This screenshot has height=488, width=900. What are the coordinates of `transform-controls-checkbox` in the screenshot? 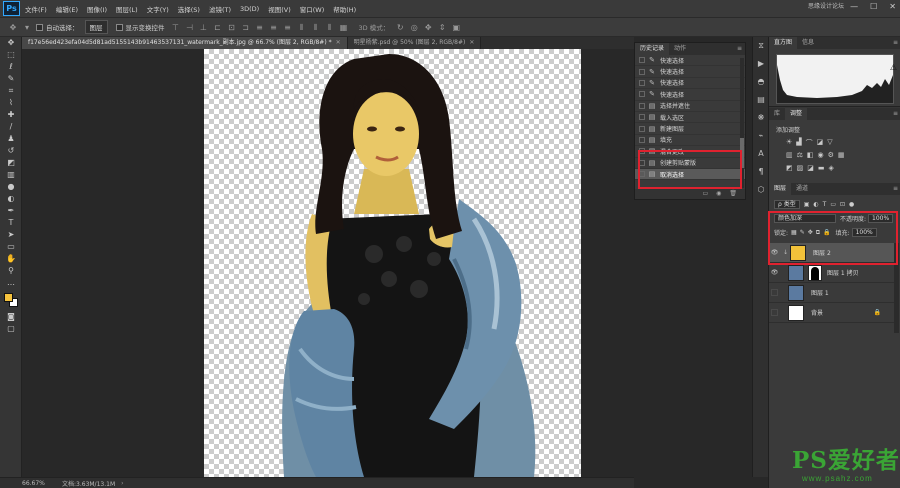 It's located at (119, 27).